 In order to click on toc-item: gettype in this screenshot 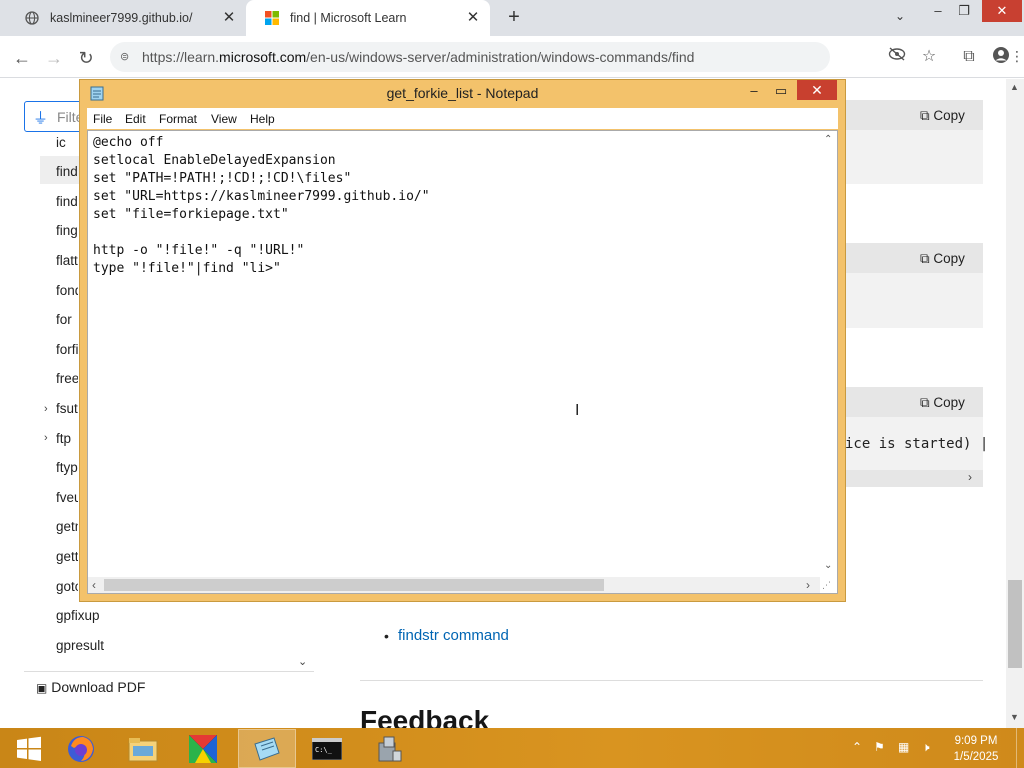, I will do `click(67, 556)`.